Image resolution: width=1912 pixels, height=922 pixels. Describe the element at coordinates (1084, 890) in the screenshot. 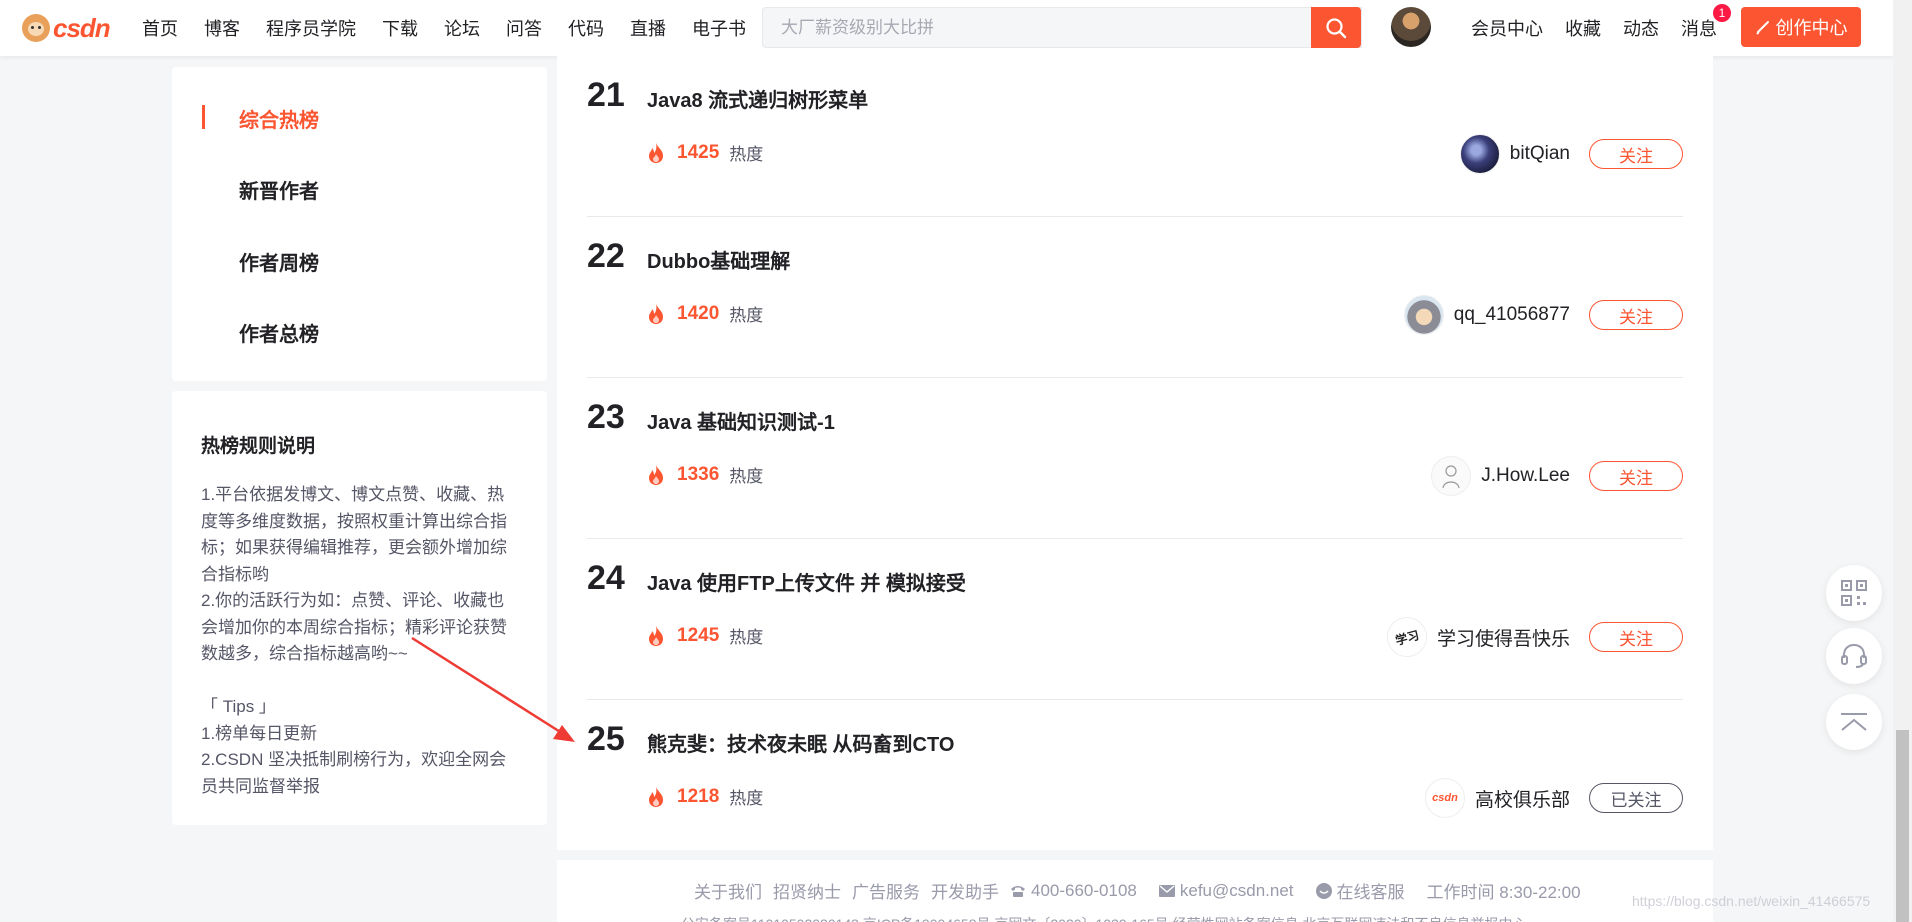

I see `footer-phone-number: 400-660-0108` at that location.